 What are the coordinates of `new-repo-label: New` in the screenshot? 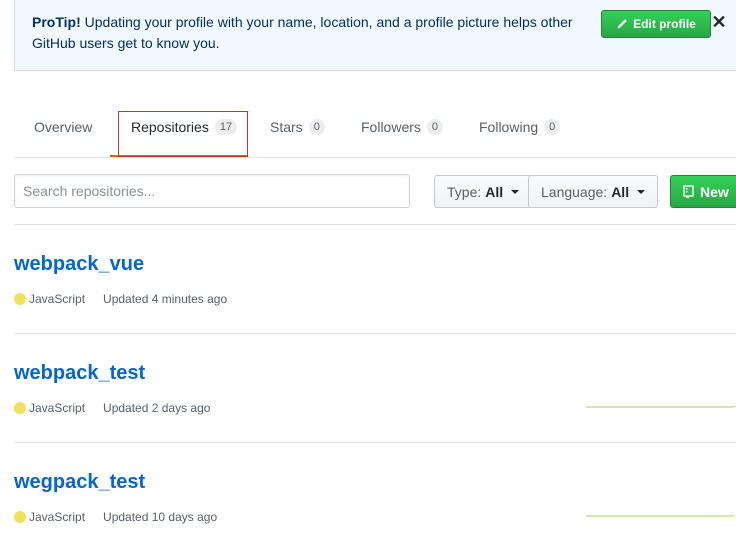 It's located at (714, 191).